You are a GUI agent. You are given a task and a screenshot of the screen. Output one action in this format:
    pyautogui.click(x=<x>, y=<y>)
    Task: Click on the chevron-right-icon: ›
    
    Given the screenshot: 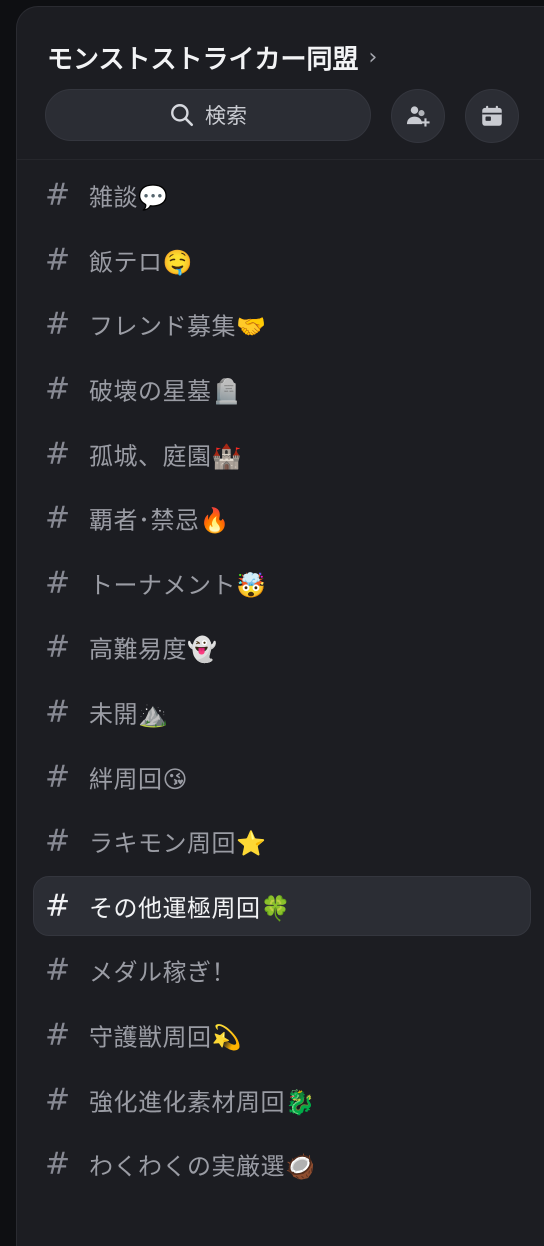 What is the action you would take?
    pyautogui.click(x=373, y=57)
    